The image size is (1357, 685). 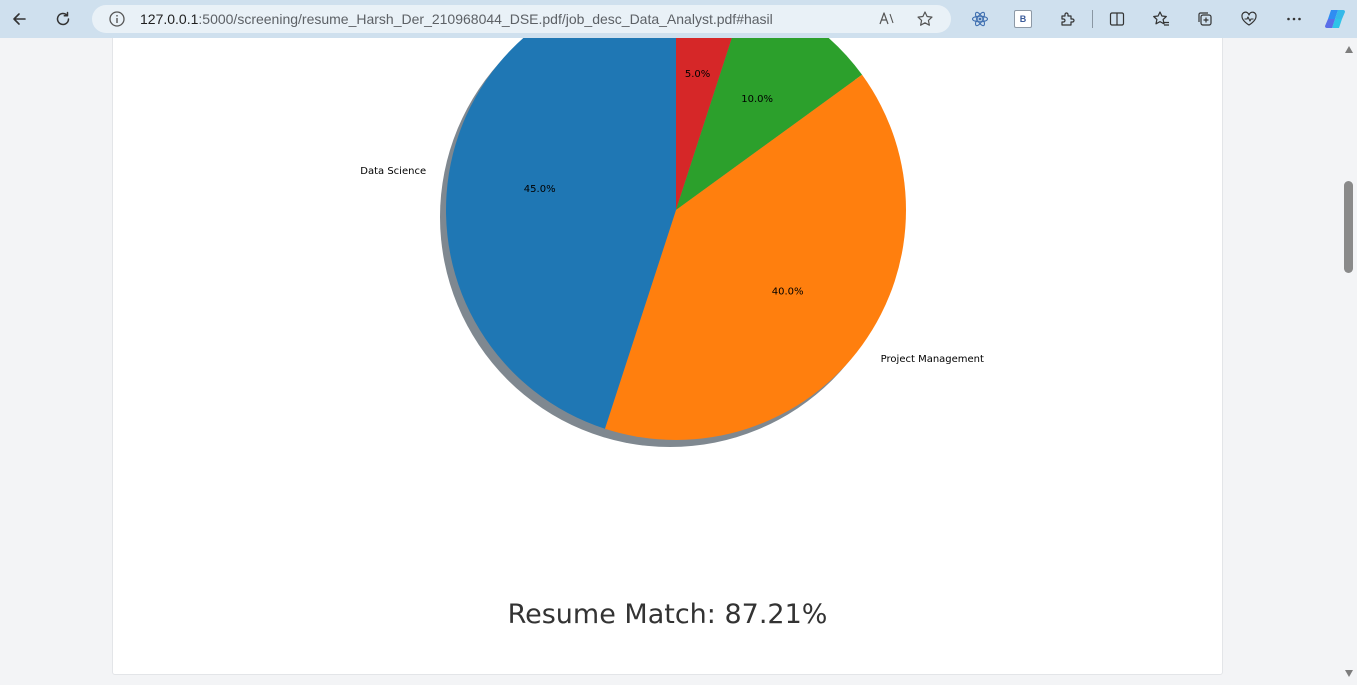 What do you see at coordinates (117, 19) in the screenshot?
I see `site-info-icon` at bounding box center [117, 19].